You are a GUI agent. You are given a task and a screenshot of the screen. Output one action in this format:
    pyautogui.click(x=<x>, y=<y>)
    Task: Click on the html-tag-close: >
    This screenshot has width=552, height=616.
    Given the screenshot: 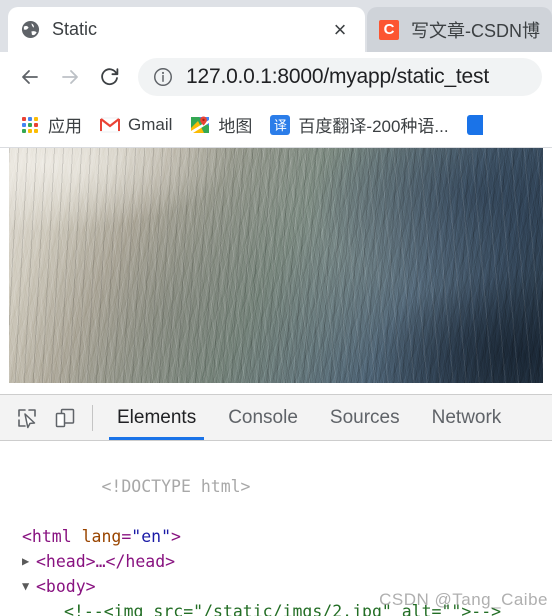 What is the action you would take?
    pyautogui.click(x=176, y=536)
    